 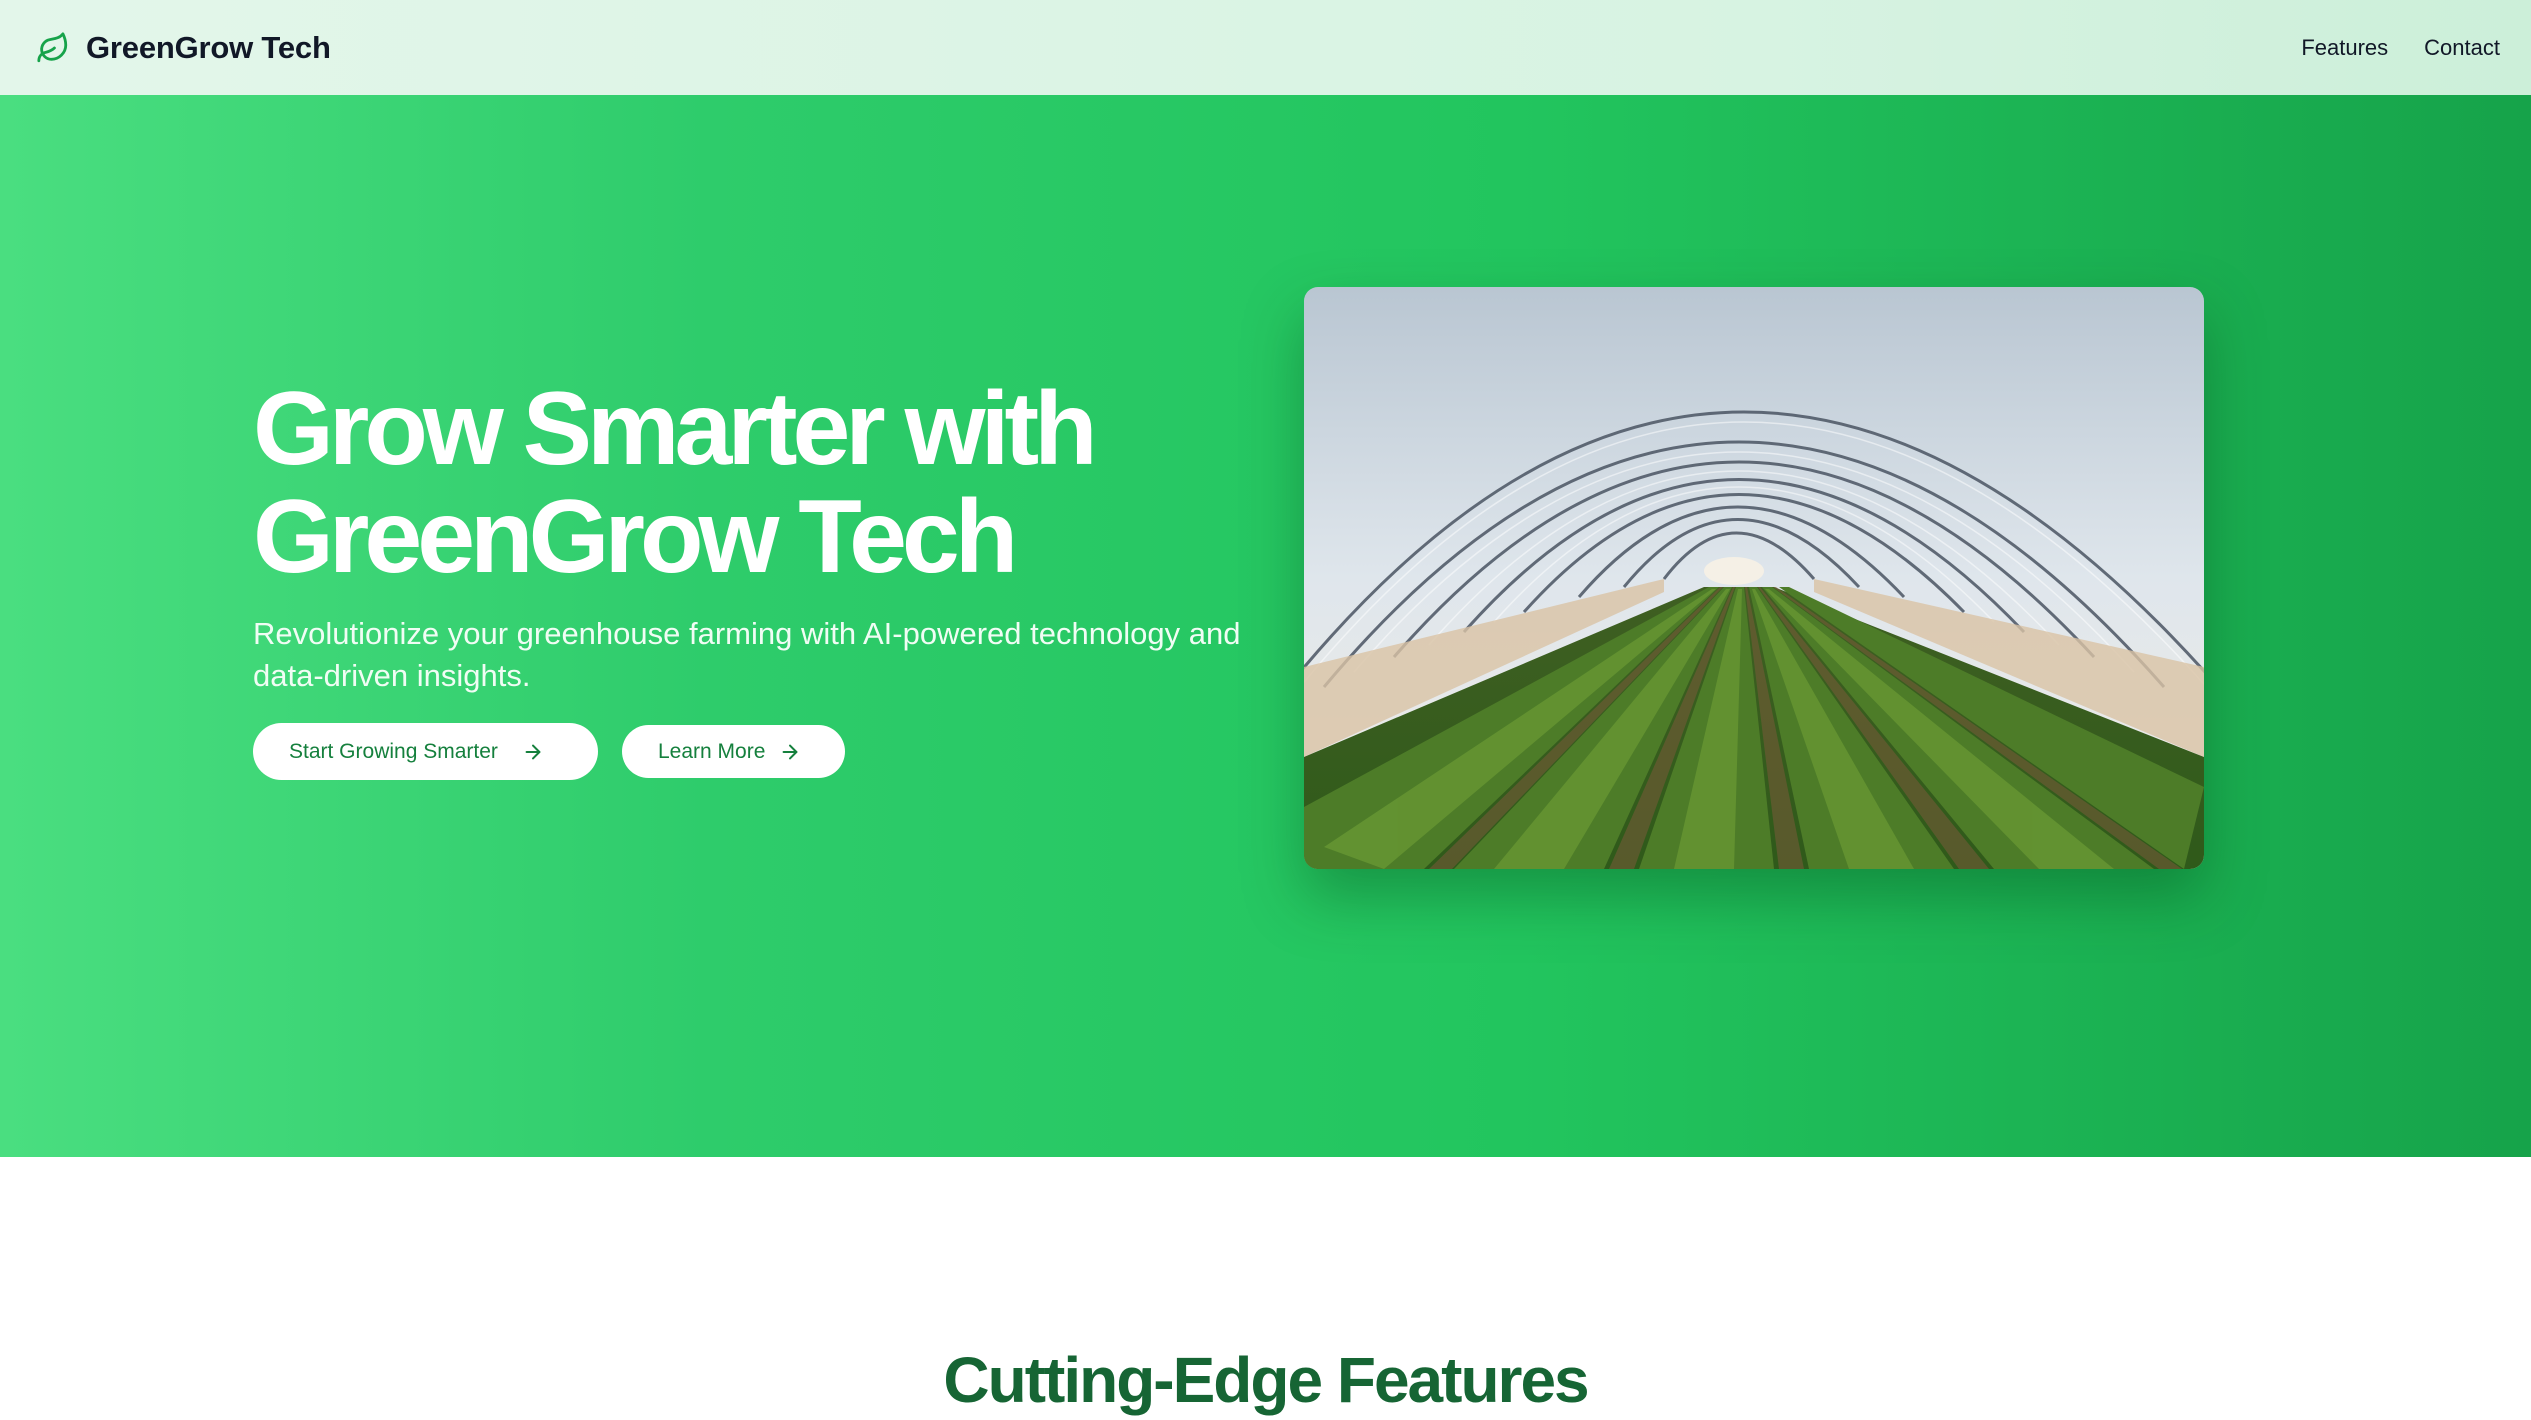 I want to click on hero-title-line-2: GreenGrow Tech, so click(x=635, y=537).